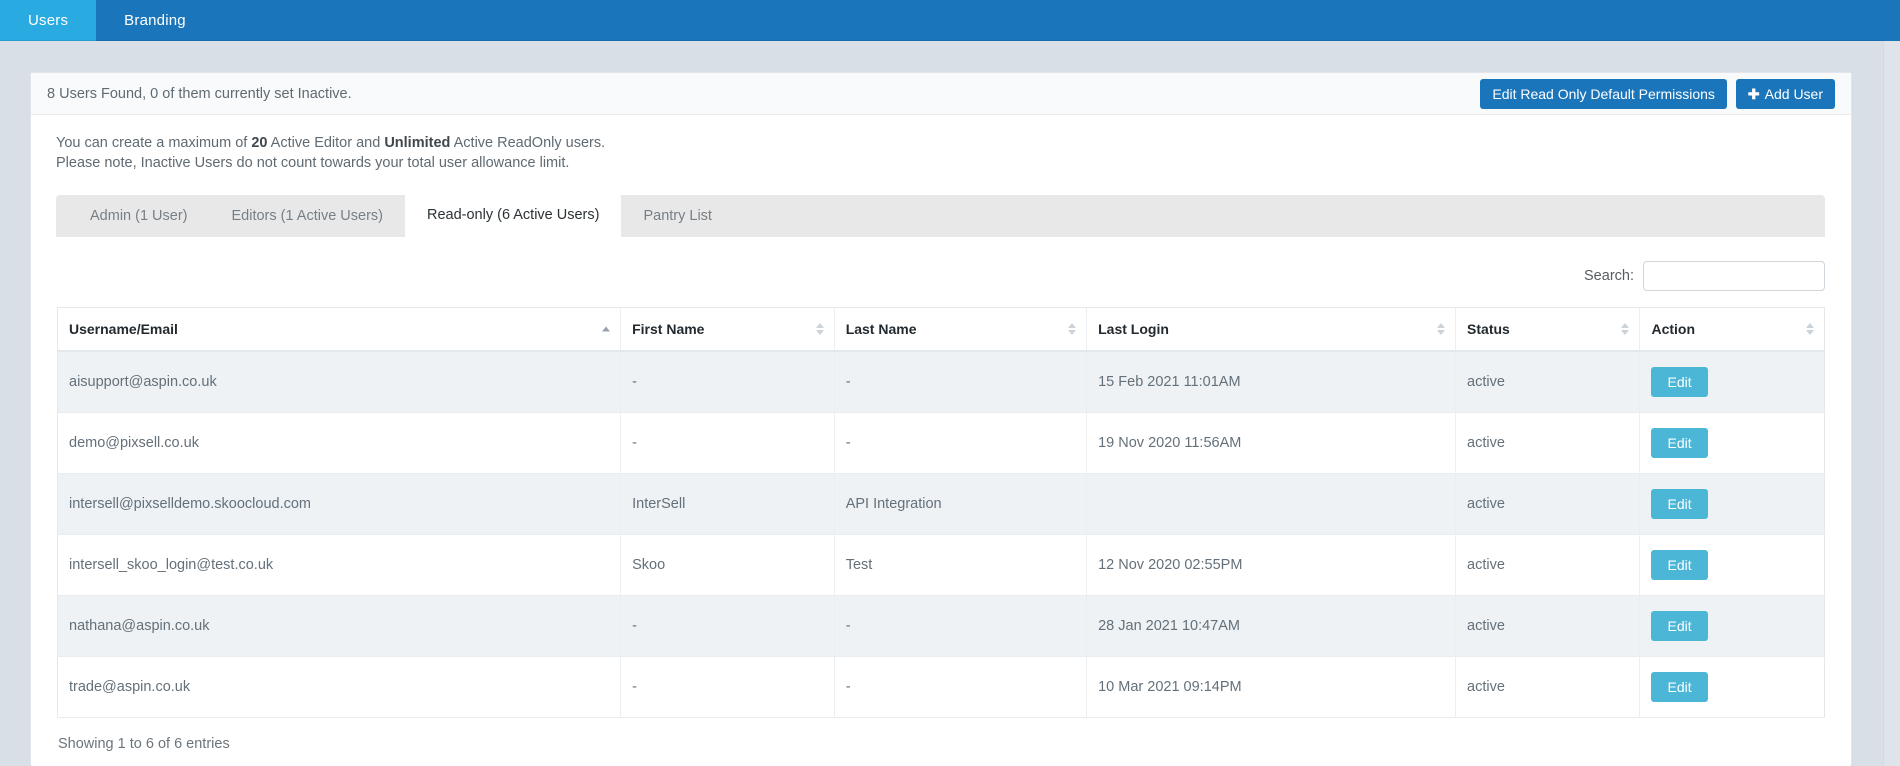 The height and width of the screenshot is (766, 1900). Describe the element at coordinates (339, 382) in the screenshot. I see `cell-username: aisupport@aspin.co.uk` at that location.